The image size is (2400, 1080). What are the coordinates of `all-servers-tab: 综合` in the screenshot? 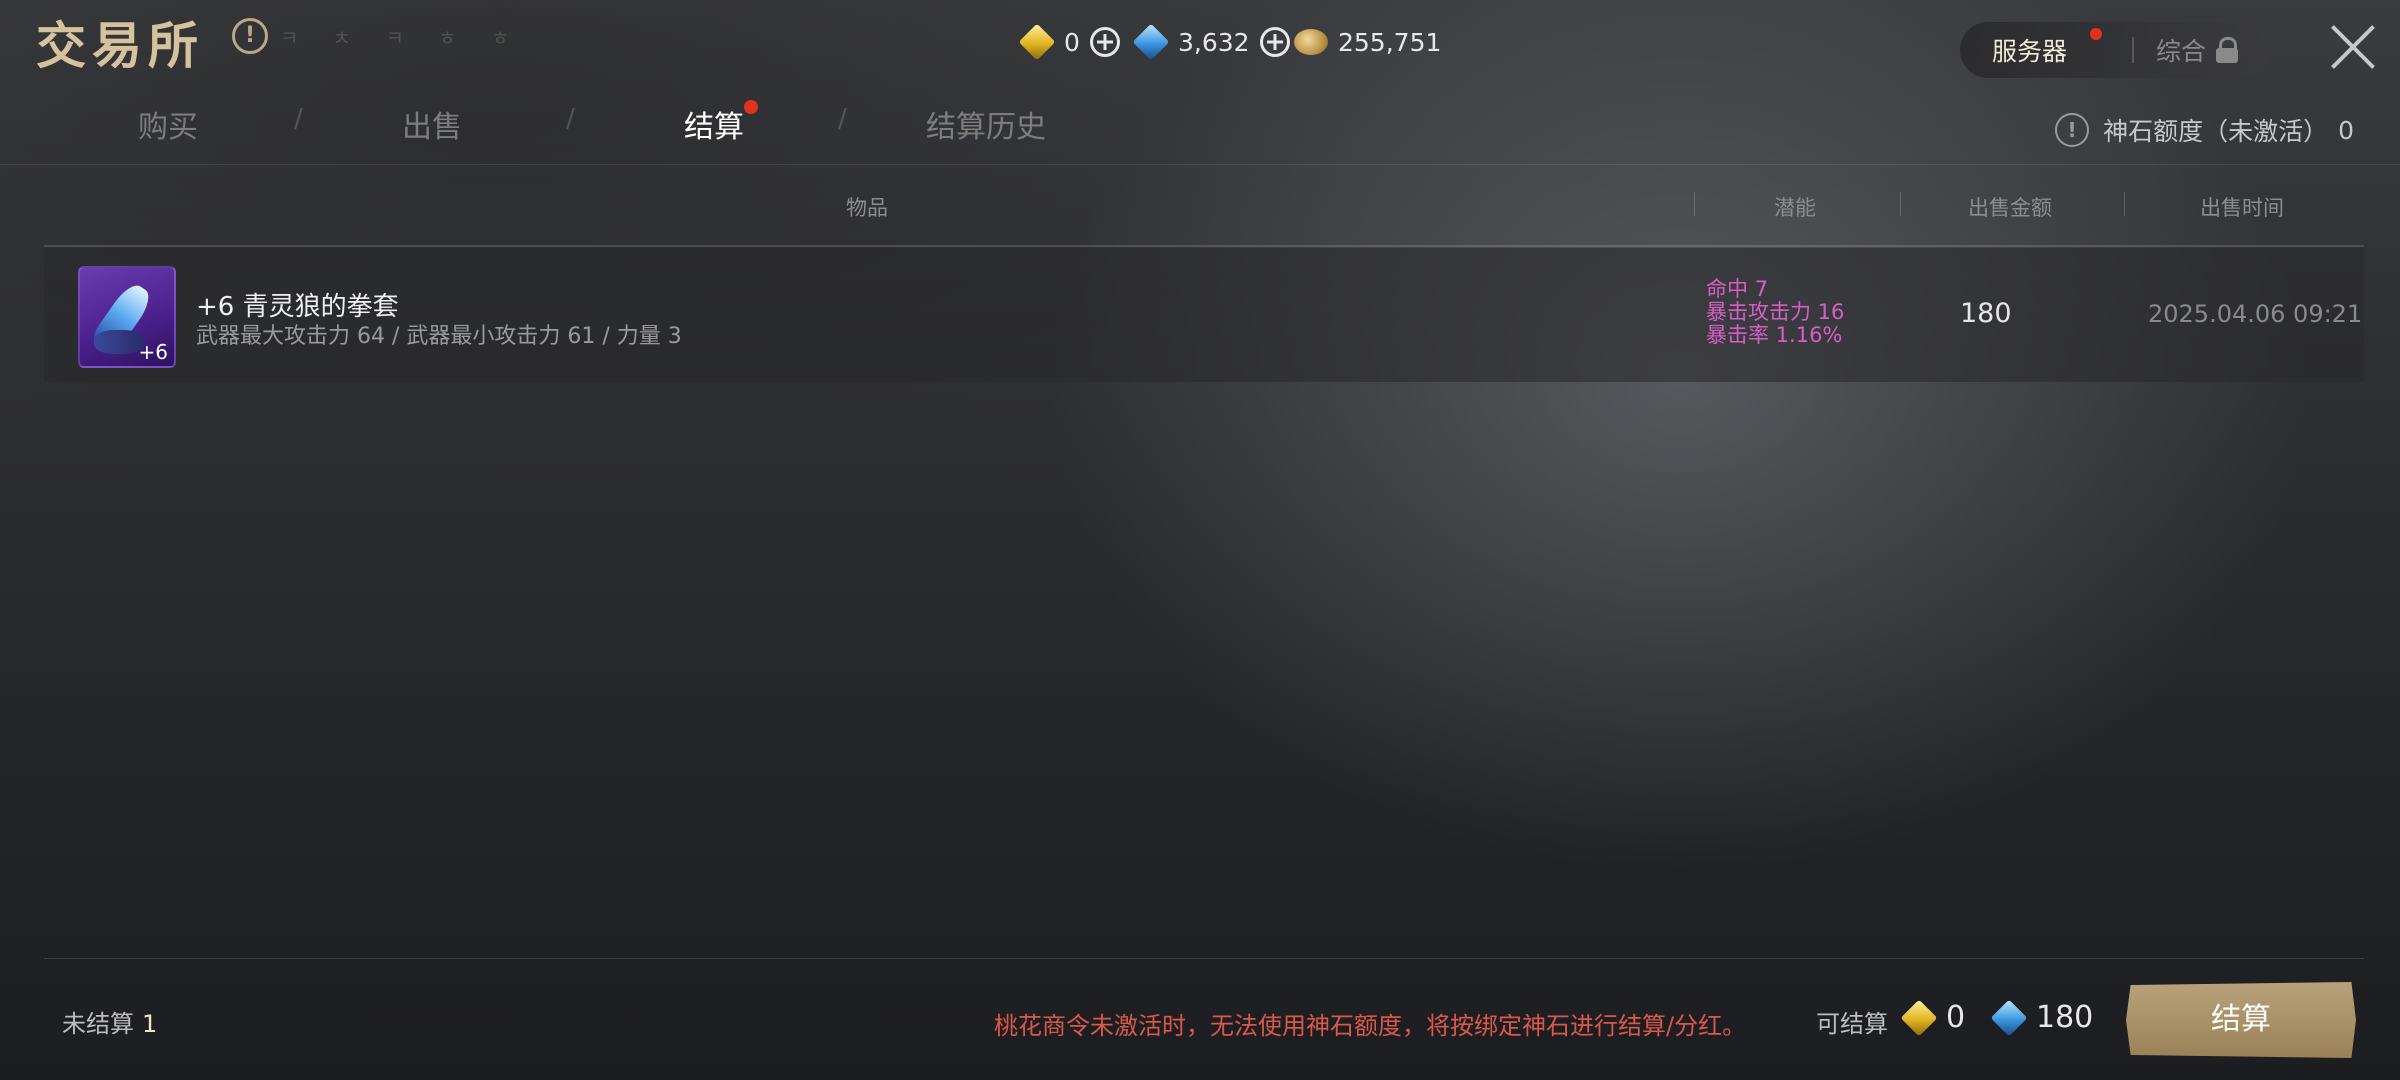 It's located at (2197, 50).